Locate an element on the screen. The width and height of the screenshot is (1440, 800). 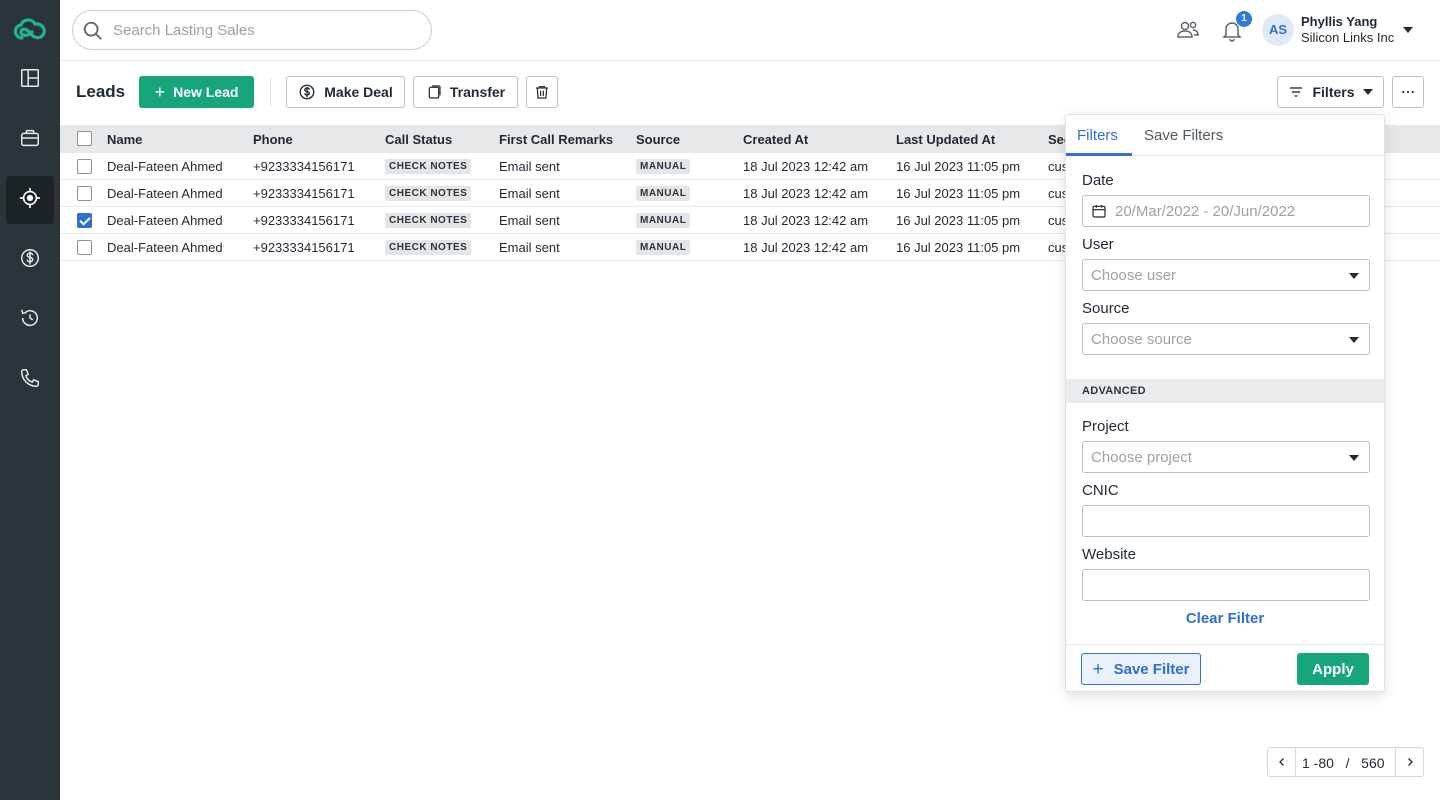
transfer-button: Transfer is located at coordinates (465, 92).